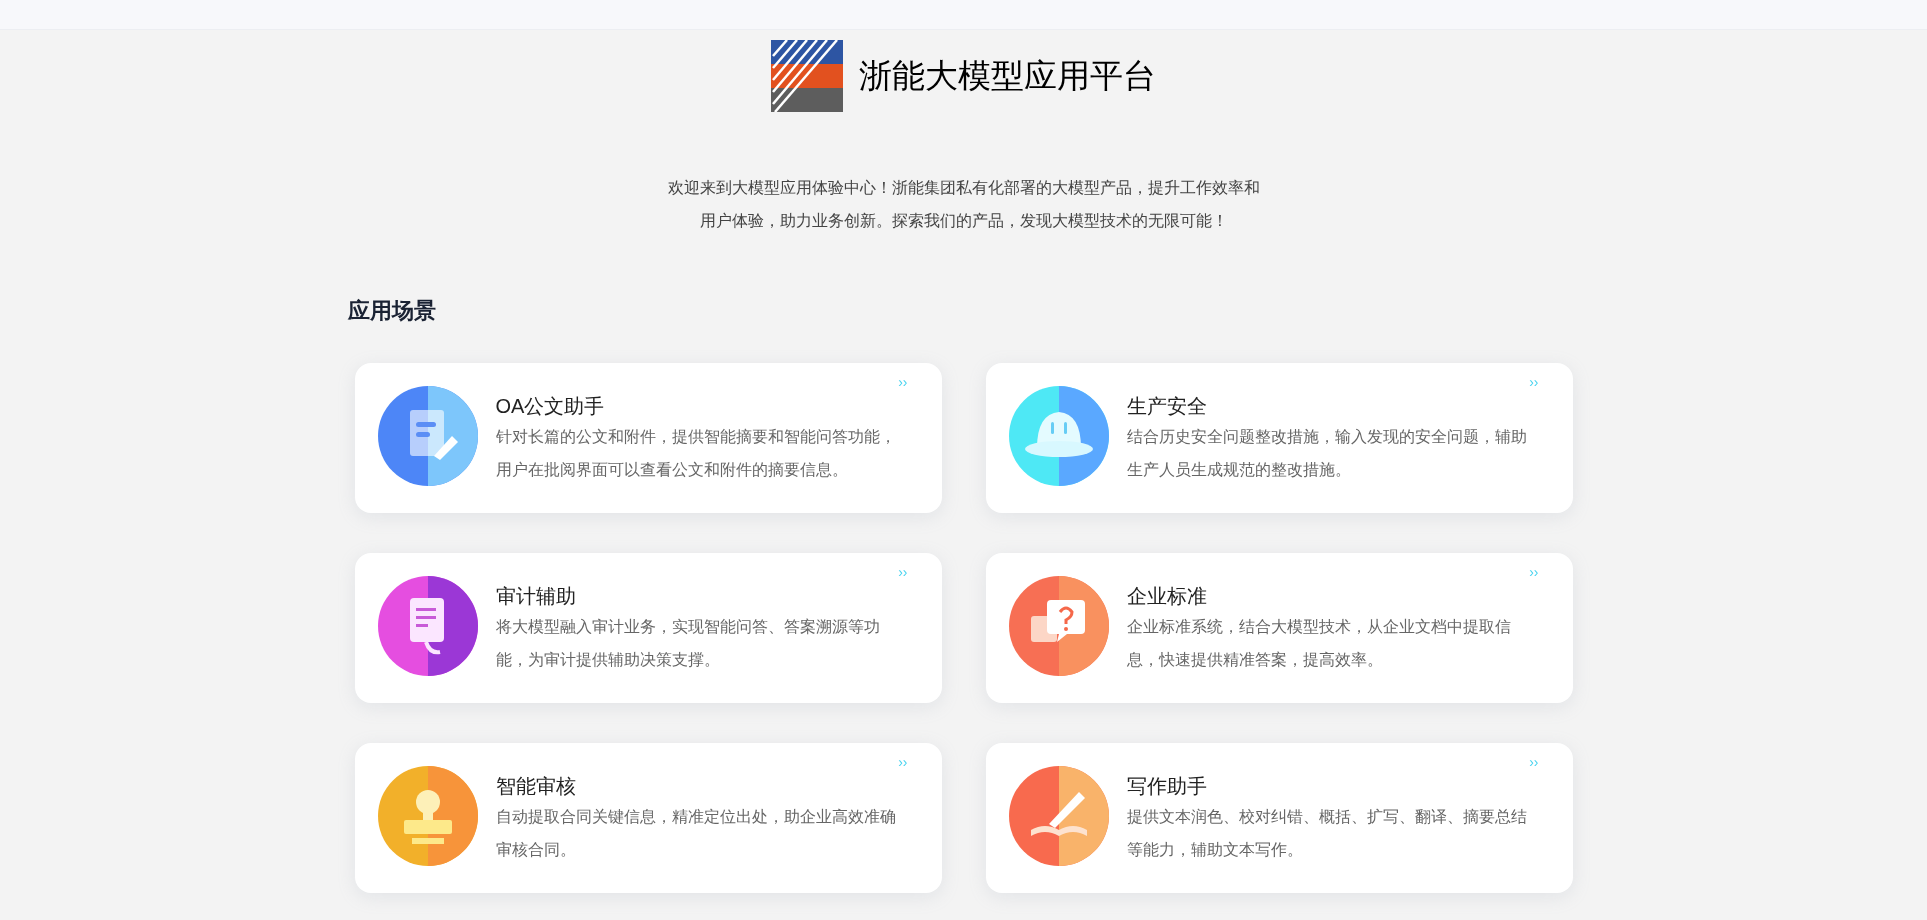 Image resolution: width=1927 pixels, height=920 pixels. I want to click on card-title: OA公文助手, so click(550, 406).